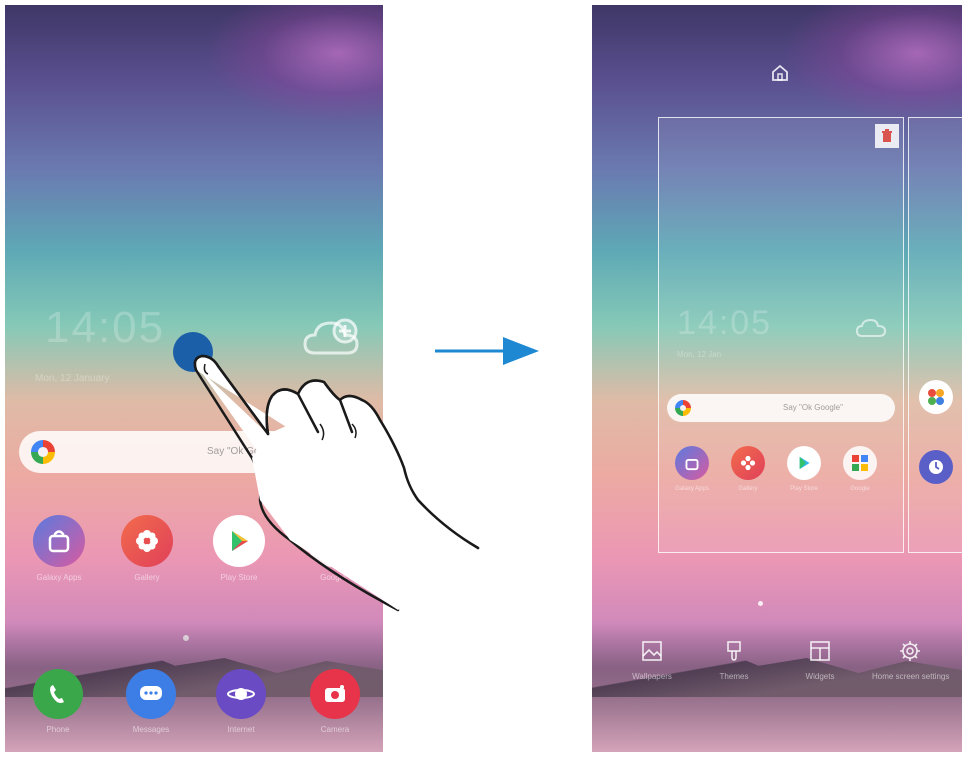  What do you see at coordinates (860, 489) in the screenshot?
I see `app-label: Google` at bounding box center [860, 489].